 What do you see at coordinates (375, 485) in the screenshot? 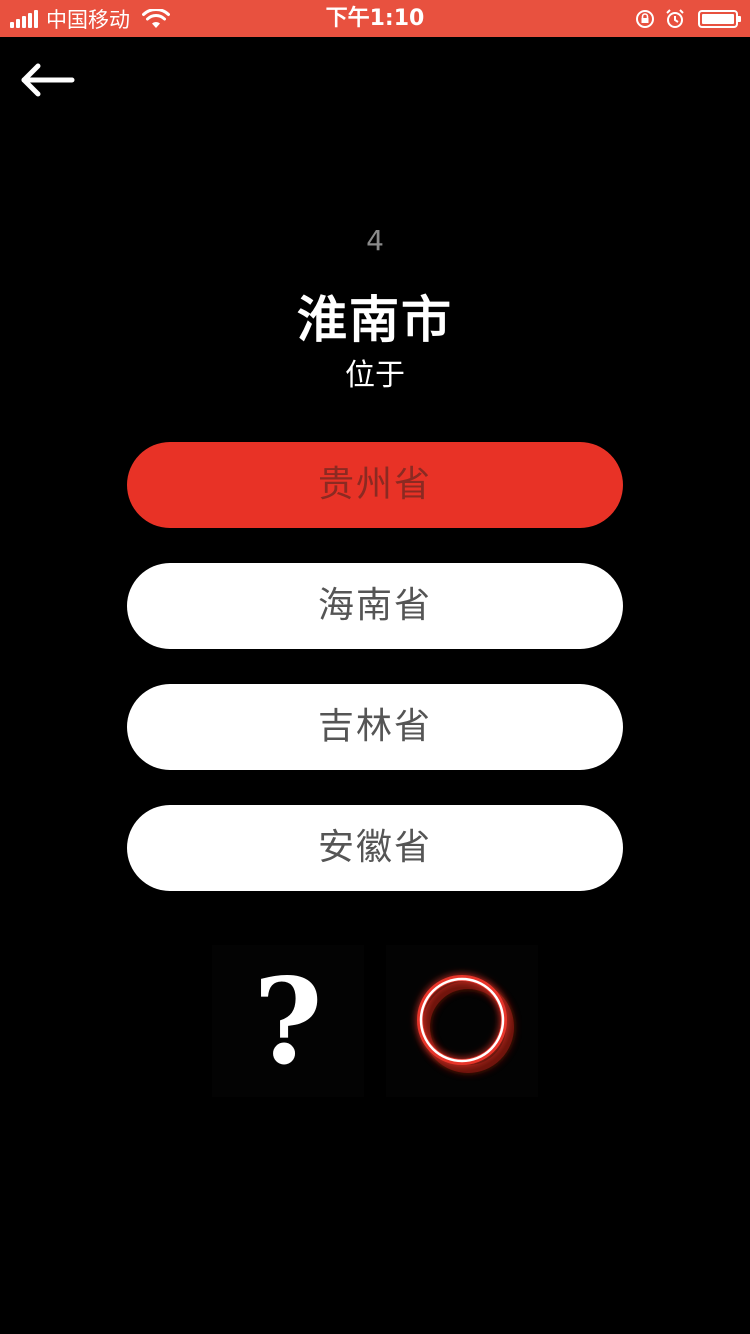
I see `answer-option-1: 贵州省` at bounding box center [375, 485].